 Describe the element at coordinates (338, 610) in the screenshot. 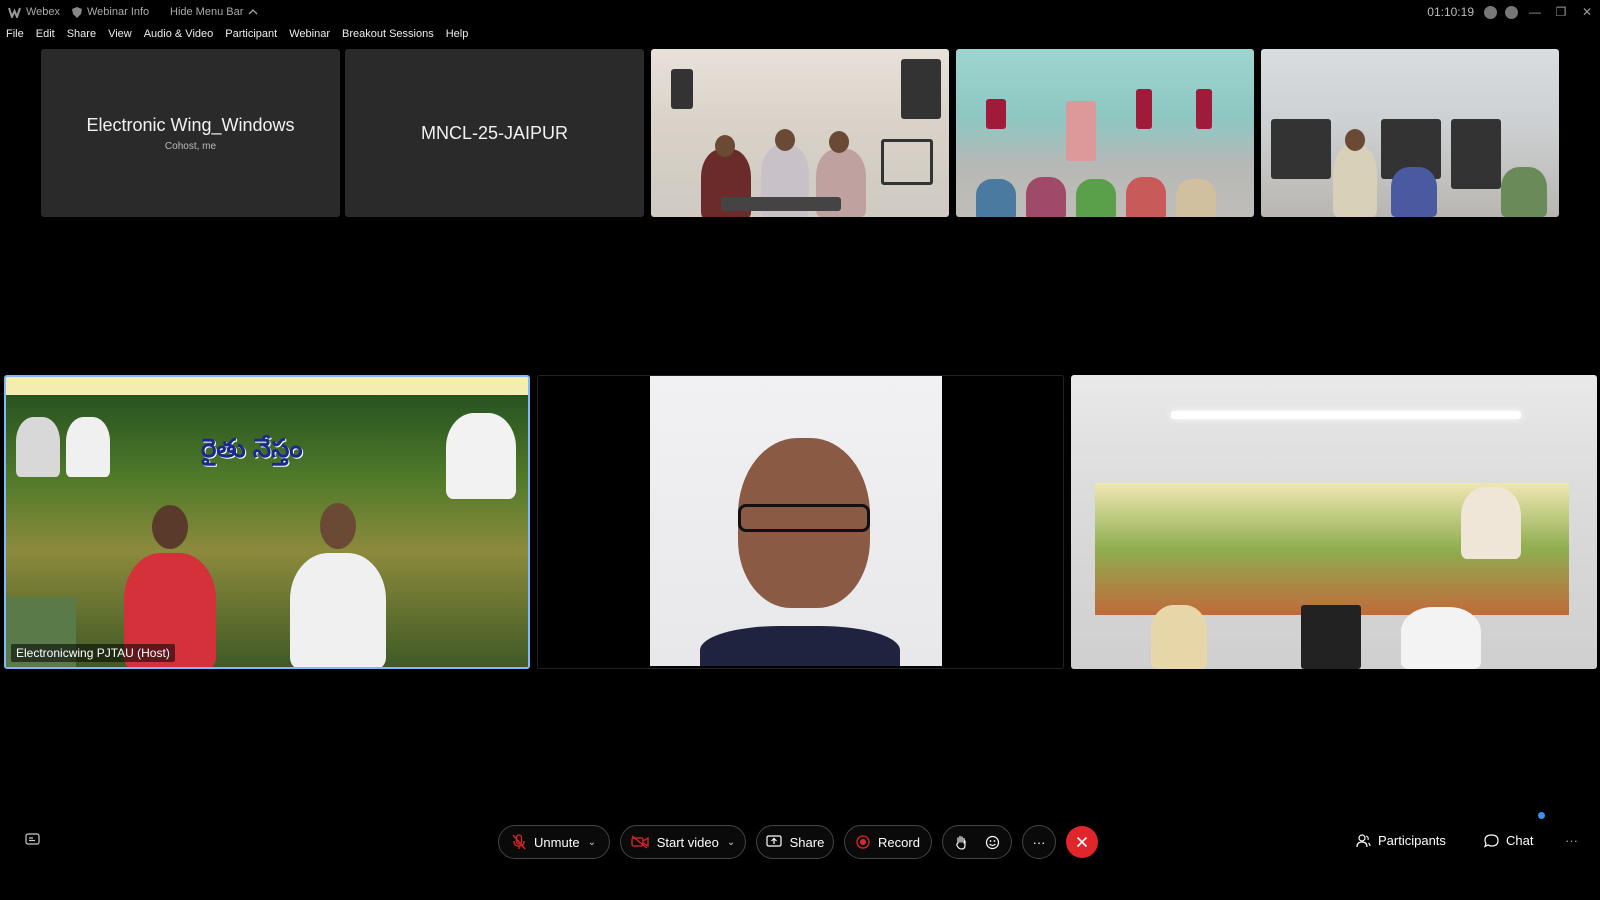

I see `presenter` at that location.